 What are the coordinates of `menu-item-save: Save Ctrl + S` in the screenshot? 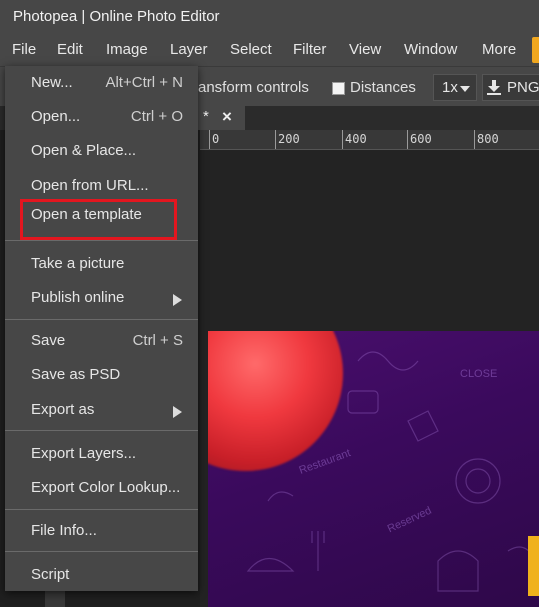 It's located at (101, 341).